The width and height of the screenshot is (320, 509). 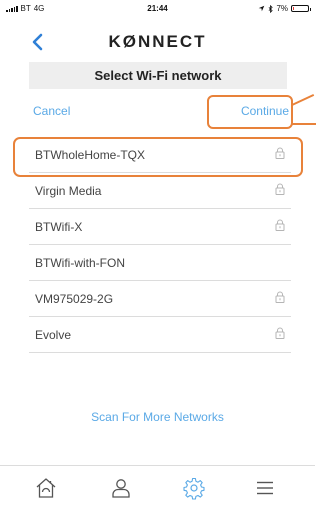 What do you see at coordinates (160, 299) in the screenshot?
I see `network-row: VM975029-2G` at bounding box center [160, 299].